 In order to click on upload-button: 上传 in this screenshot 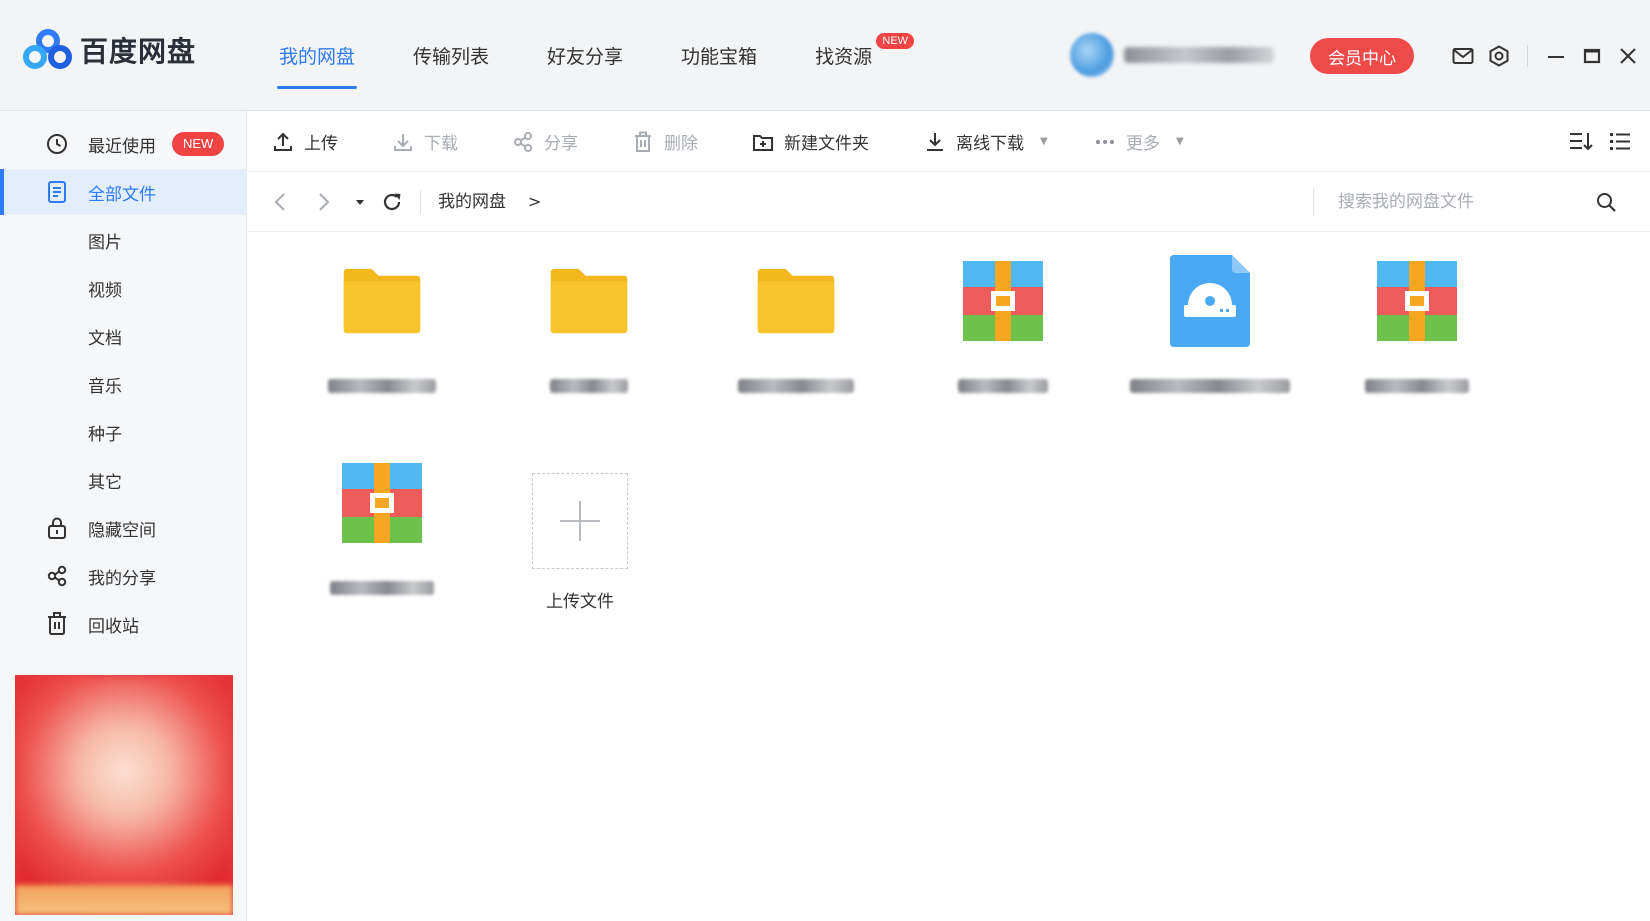, I will do `click(305, 141)`.